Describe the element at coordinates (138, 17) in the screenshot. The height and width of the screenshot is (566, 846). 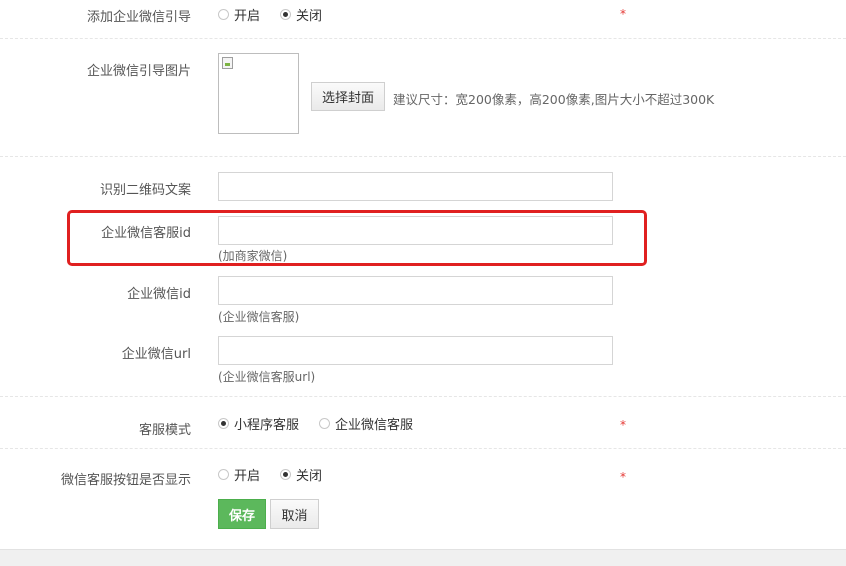
I see `add-guide-label: 添加企业微信引导` at that location.